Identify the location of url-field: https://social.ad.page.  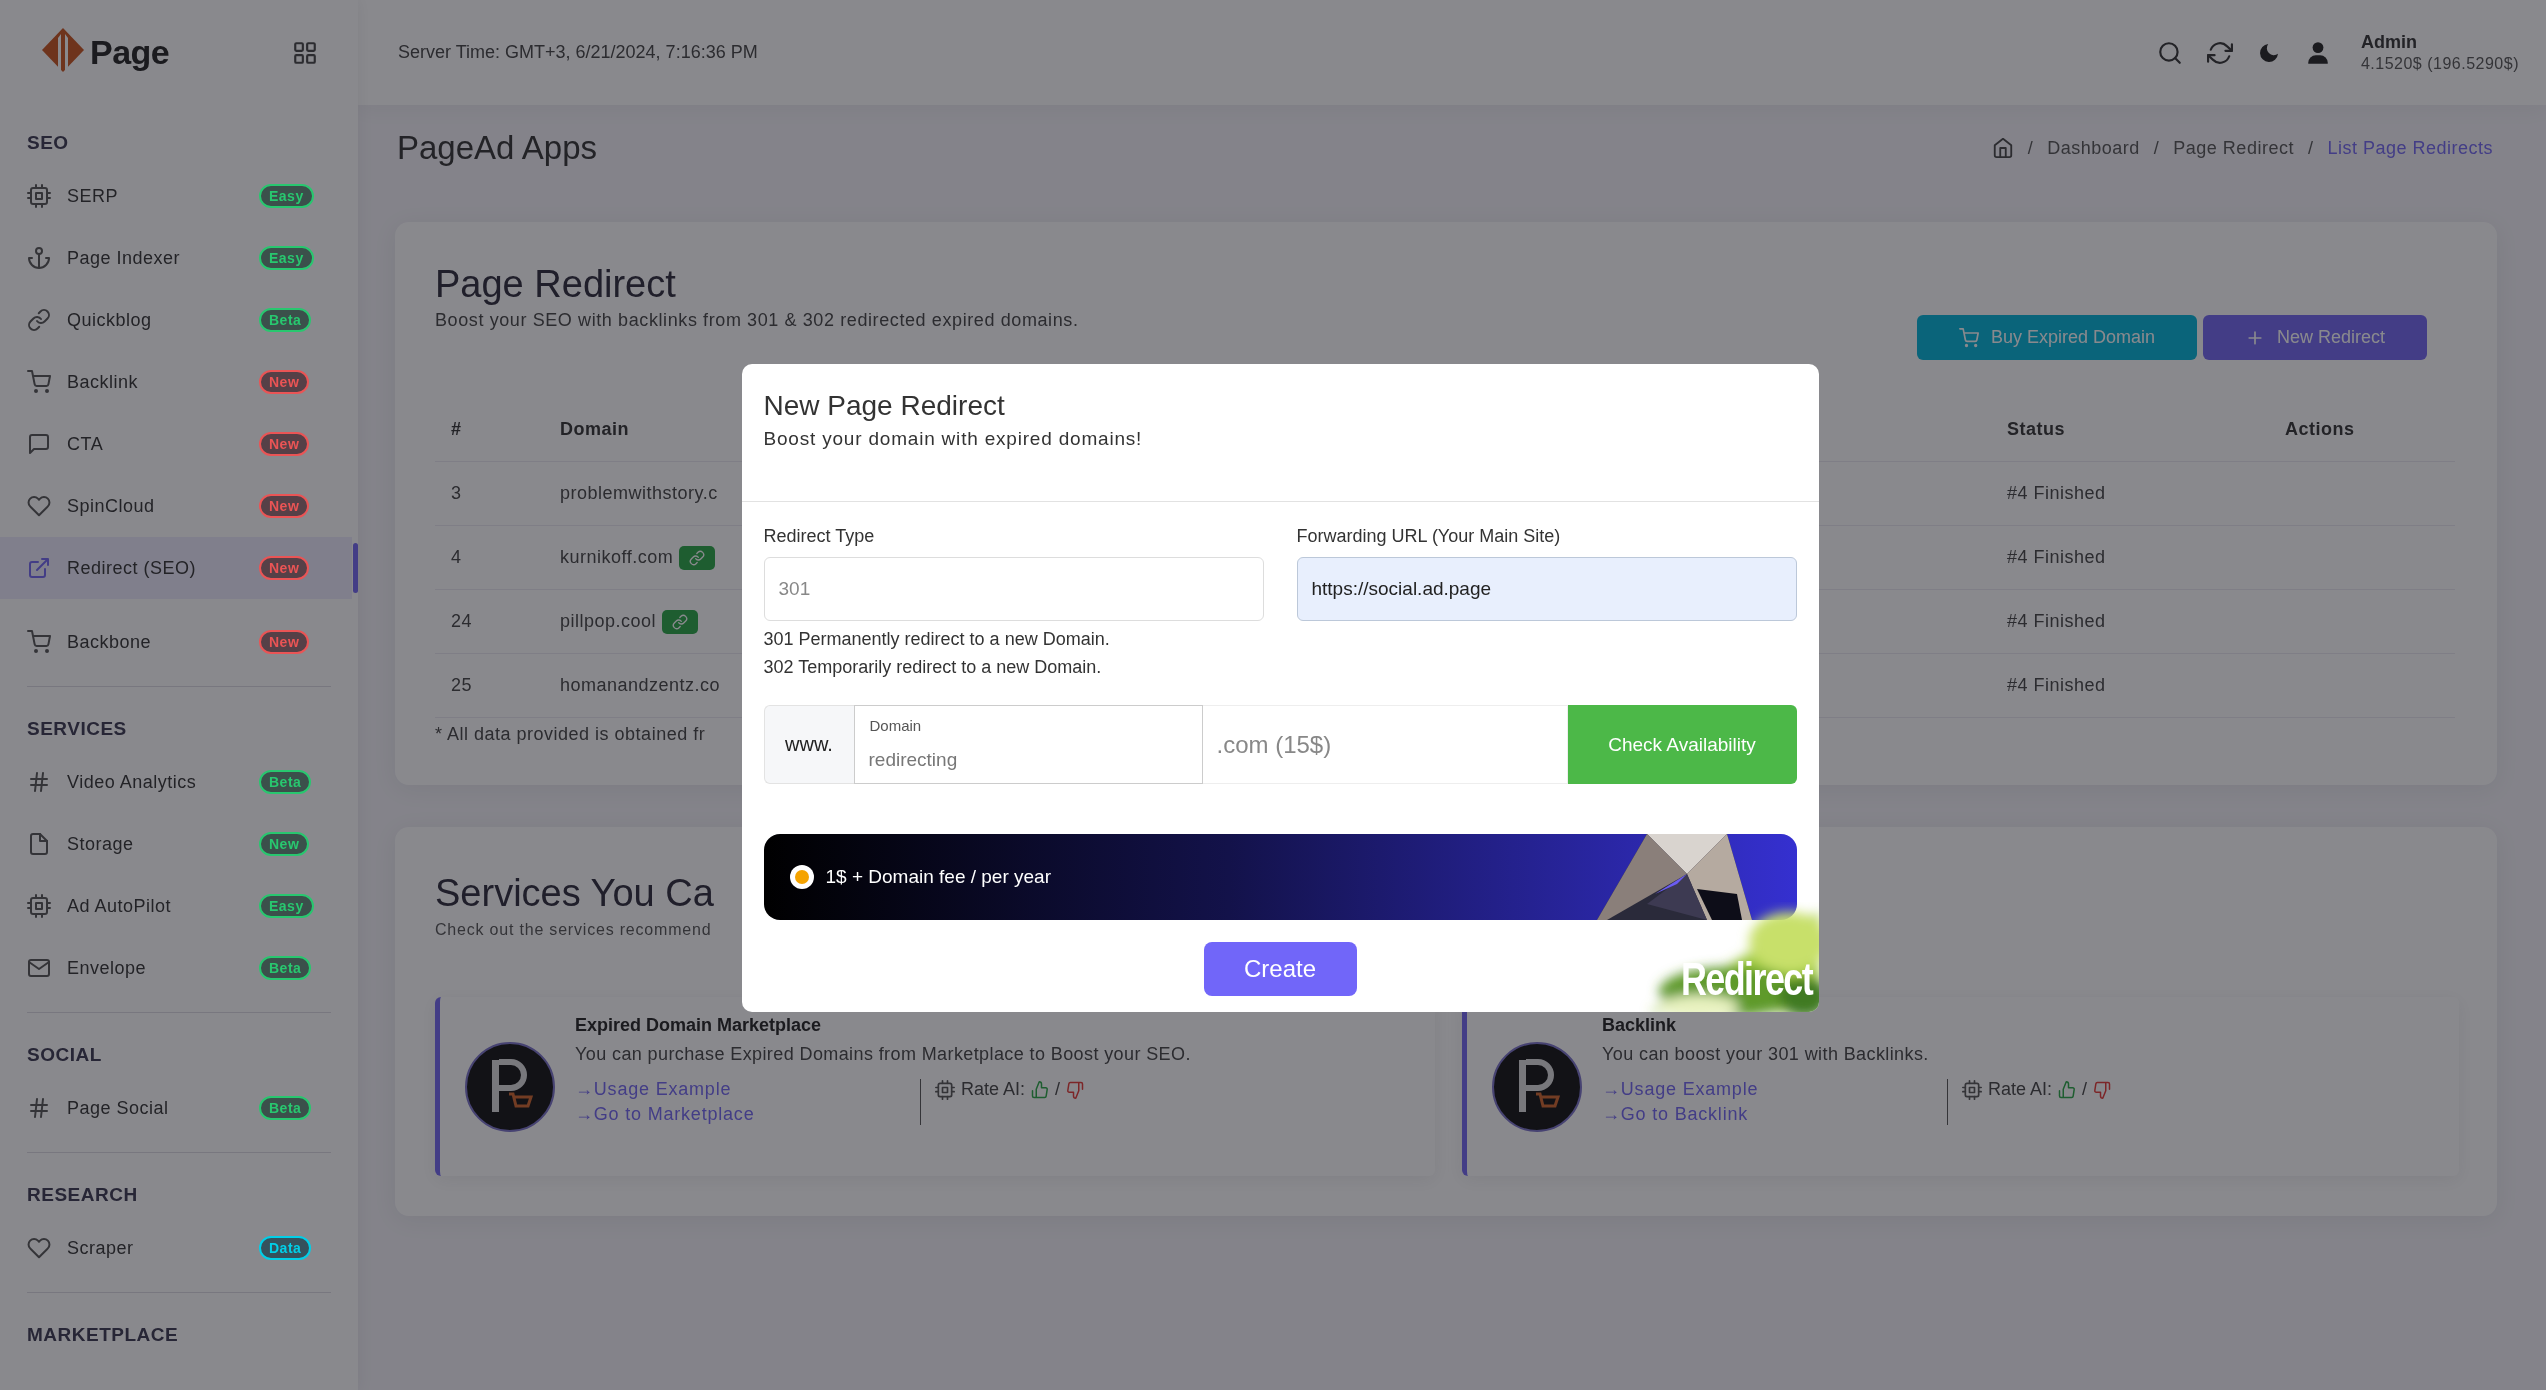
(1546, 589).